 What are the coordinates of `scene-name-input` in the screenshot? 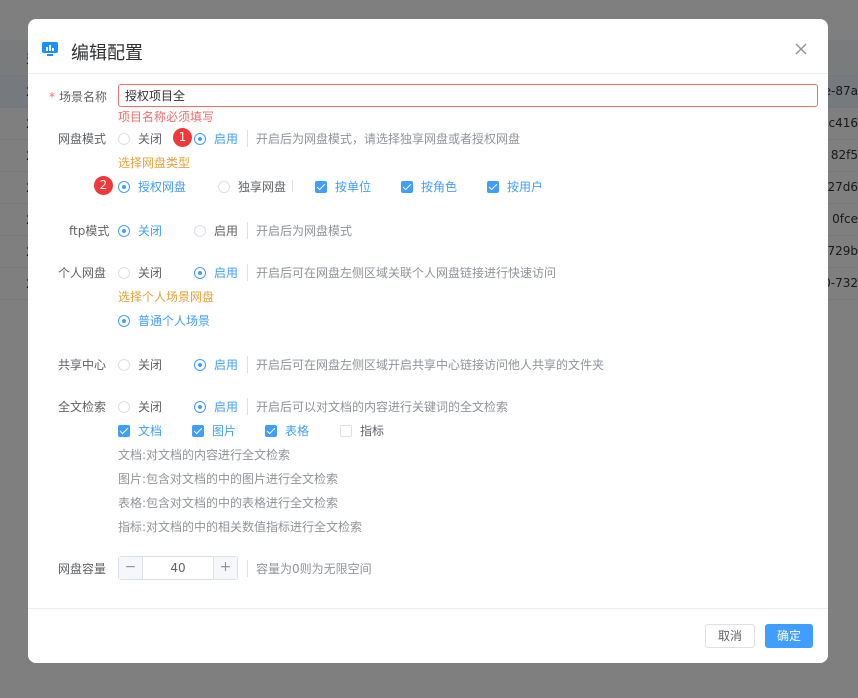 It's located at (468, 95).